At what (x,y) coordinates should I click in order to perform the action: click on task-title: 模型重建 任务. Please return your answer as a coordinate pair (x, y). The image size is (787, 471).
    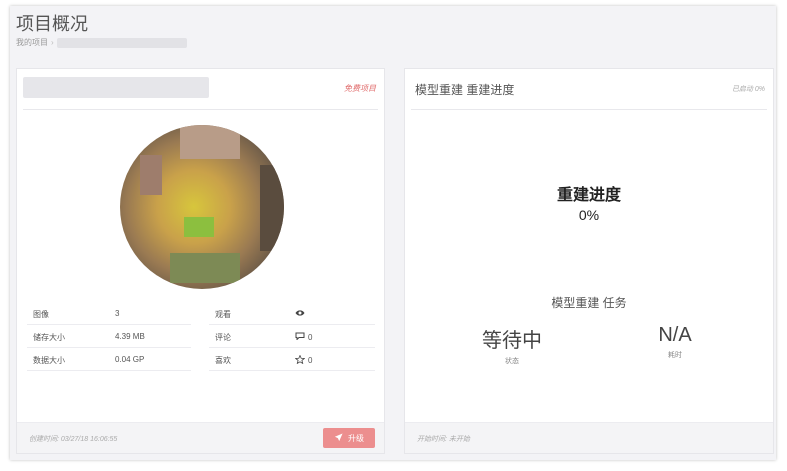
    Looking at the image, I should click on (589, 303).